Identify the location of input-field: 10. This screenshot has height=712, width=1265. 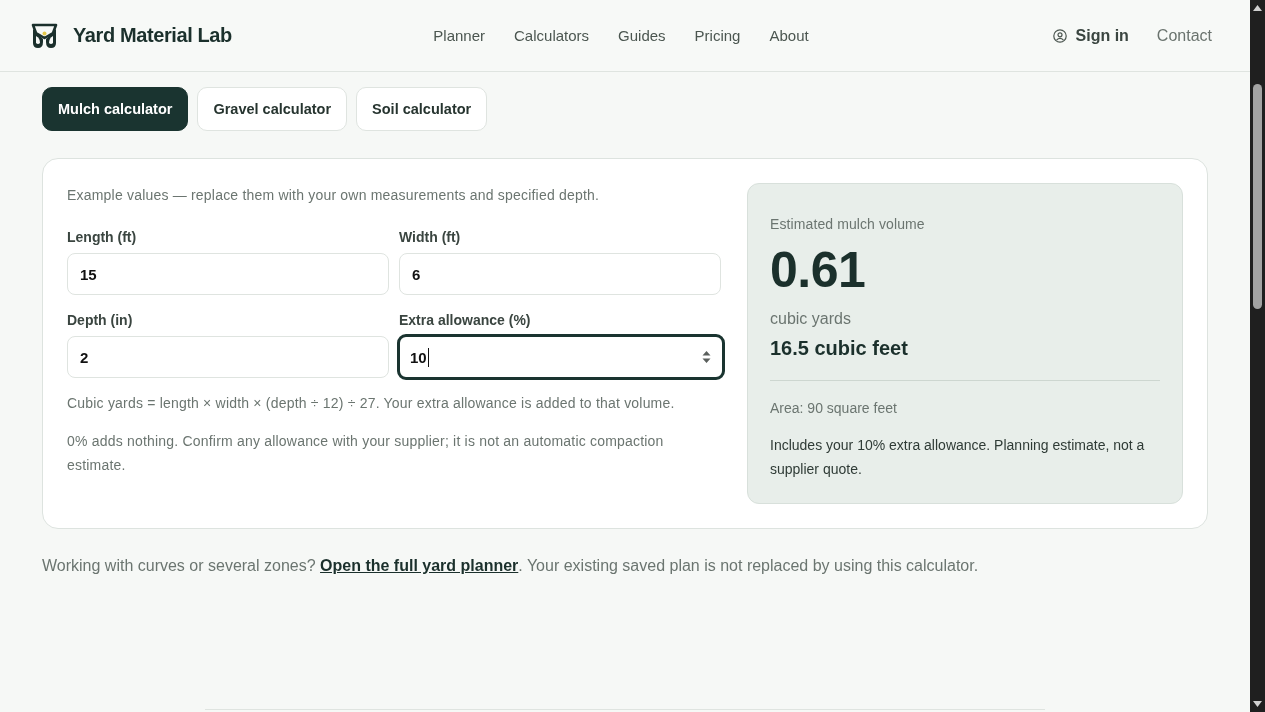
(561, 357).